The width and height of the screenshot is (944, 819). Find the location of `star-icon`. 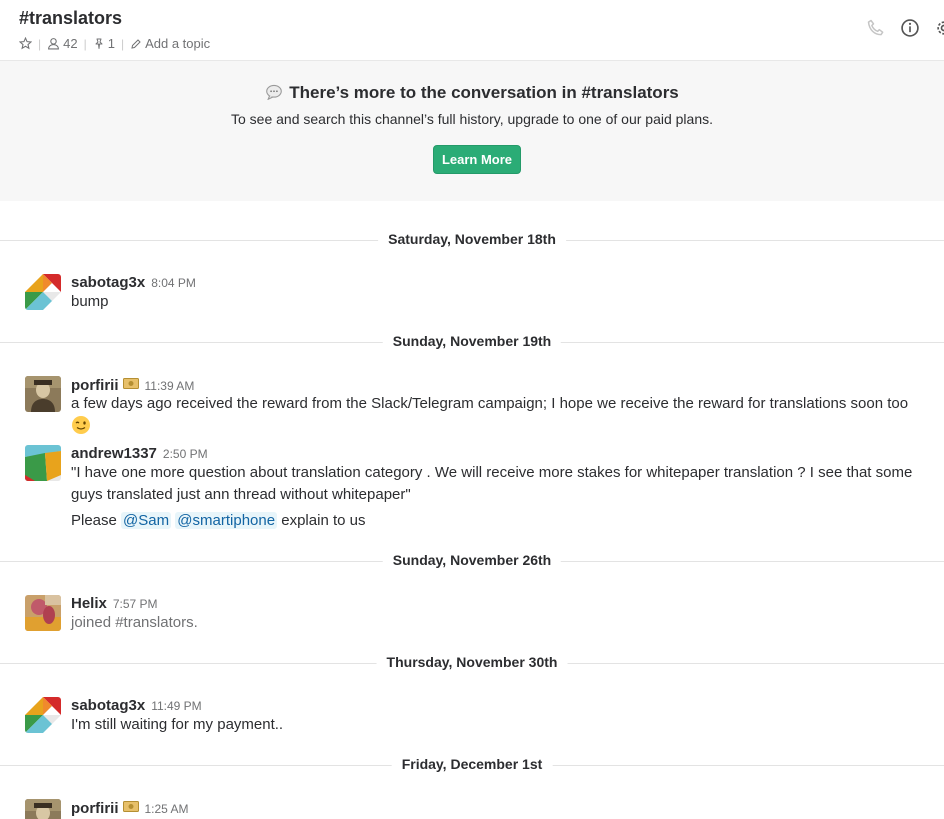

star-icon is located at coordinates (25, 43).